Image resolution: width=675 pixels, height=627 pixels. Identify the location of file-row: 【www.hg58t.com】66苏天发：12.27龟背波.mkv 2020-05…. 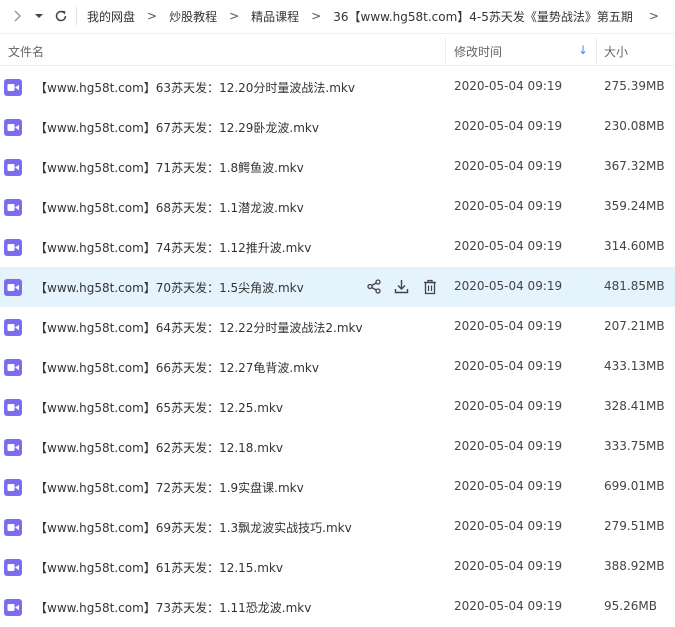
(337, 367).